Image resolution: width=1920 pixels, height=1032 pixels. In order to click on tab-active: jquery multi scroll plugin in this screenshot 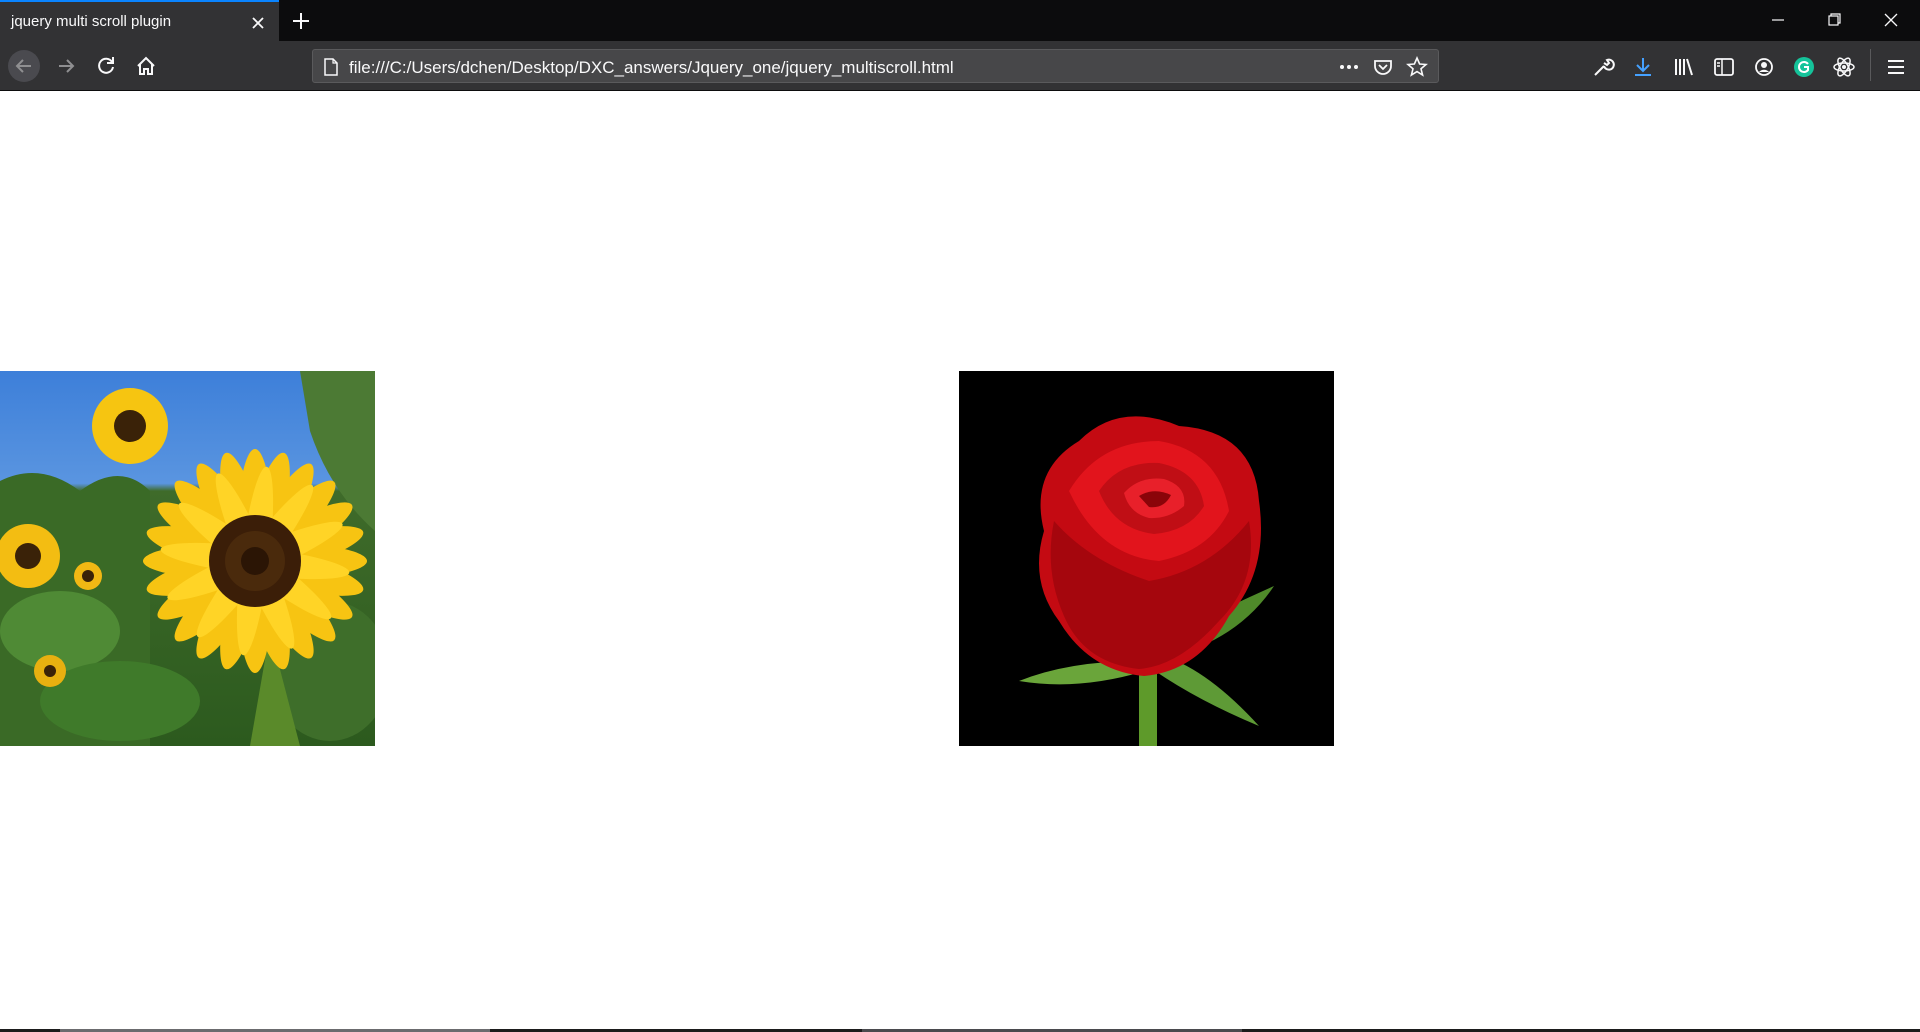, I will do `click(139, 20)`.